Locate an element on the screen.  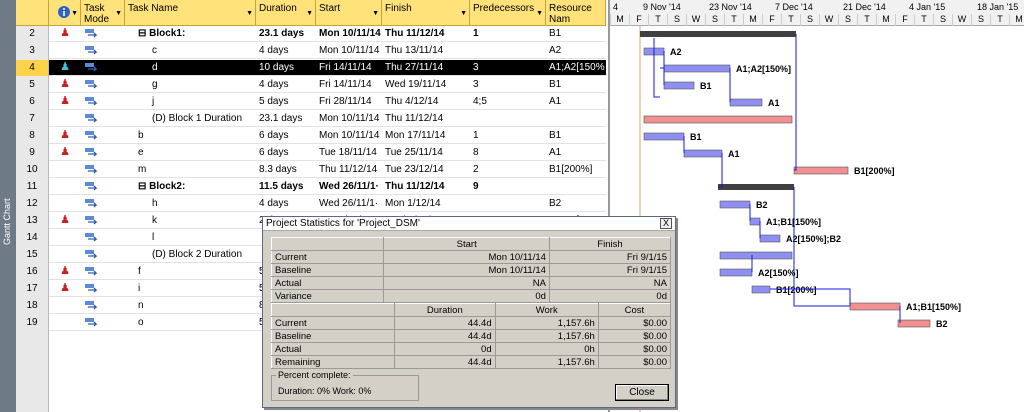
task-row: 8 ♟ b 6 days Mon 10/11/14 Mon 17/11/14 1 B1 is located at coordinates (311, 136).